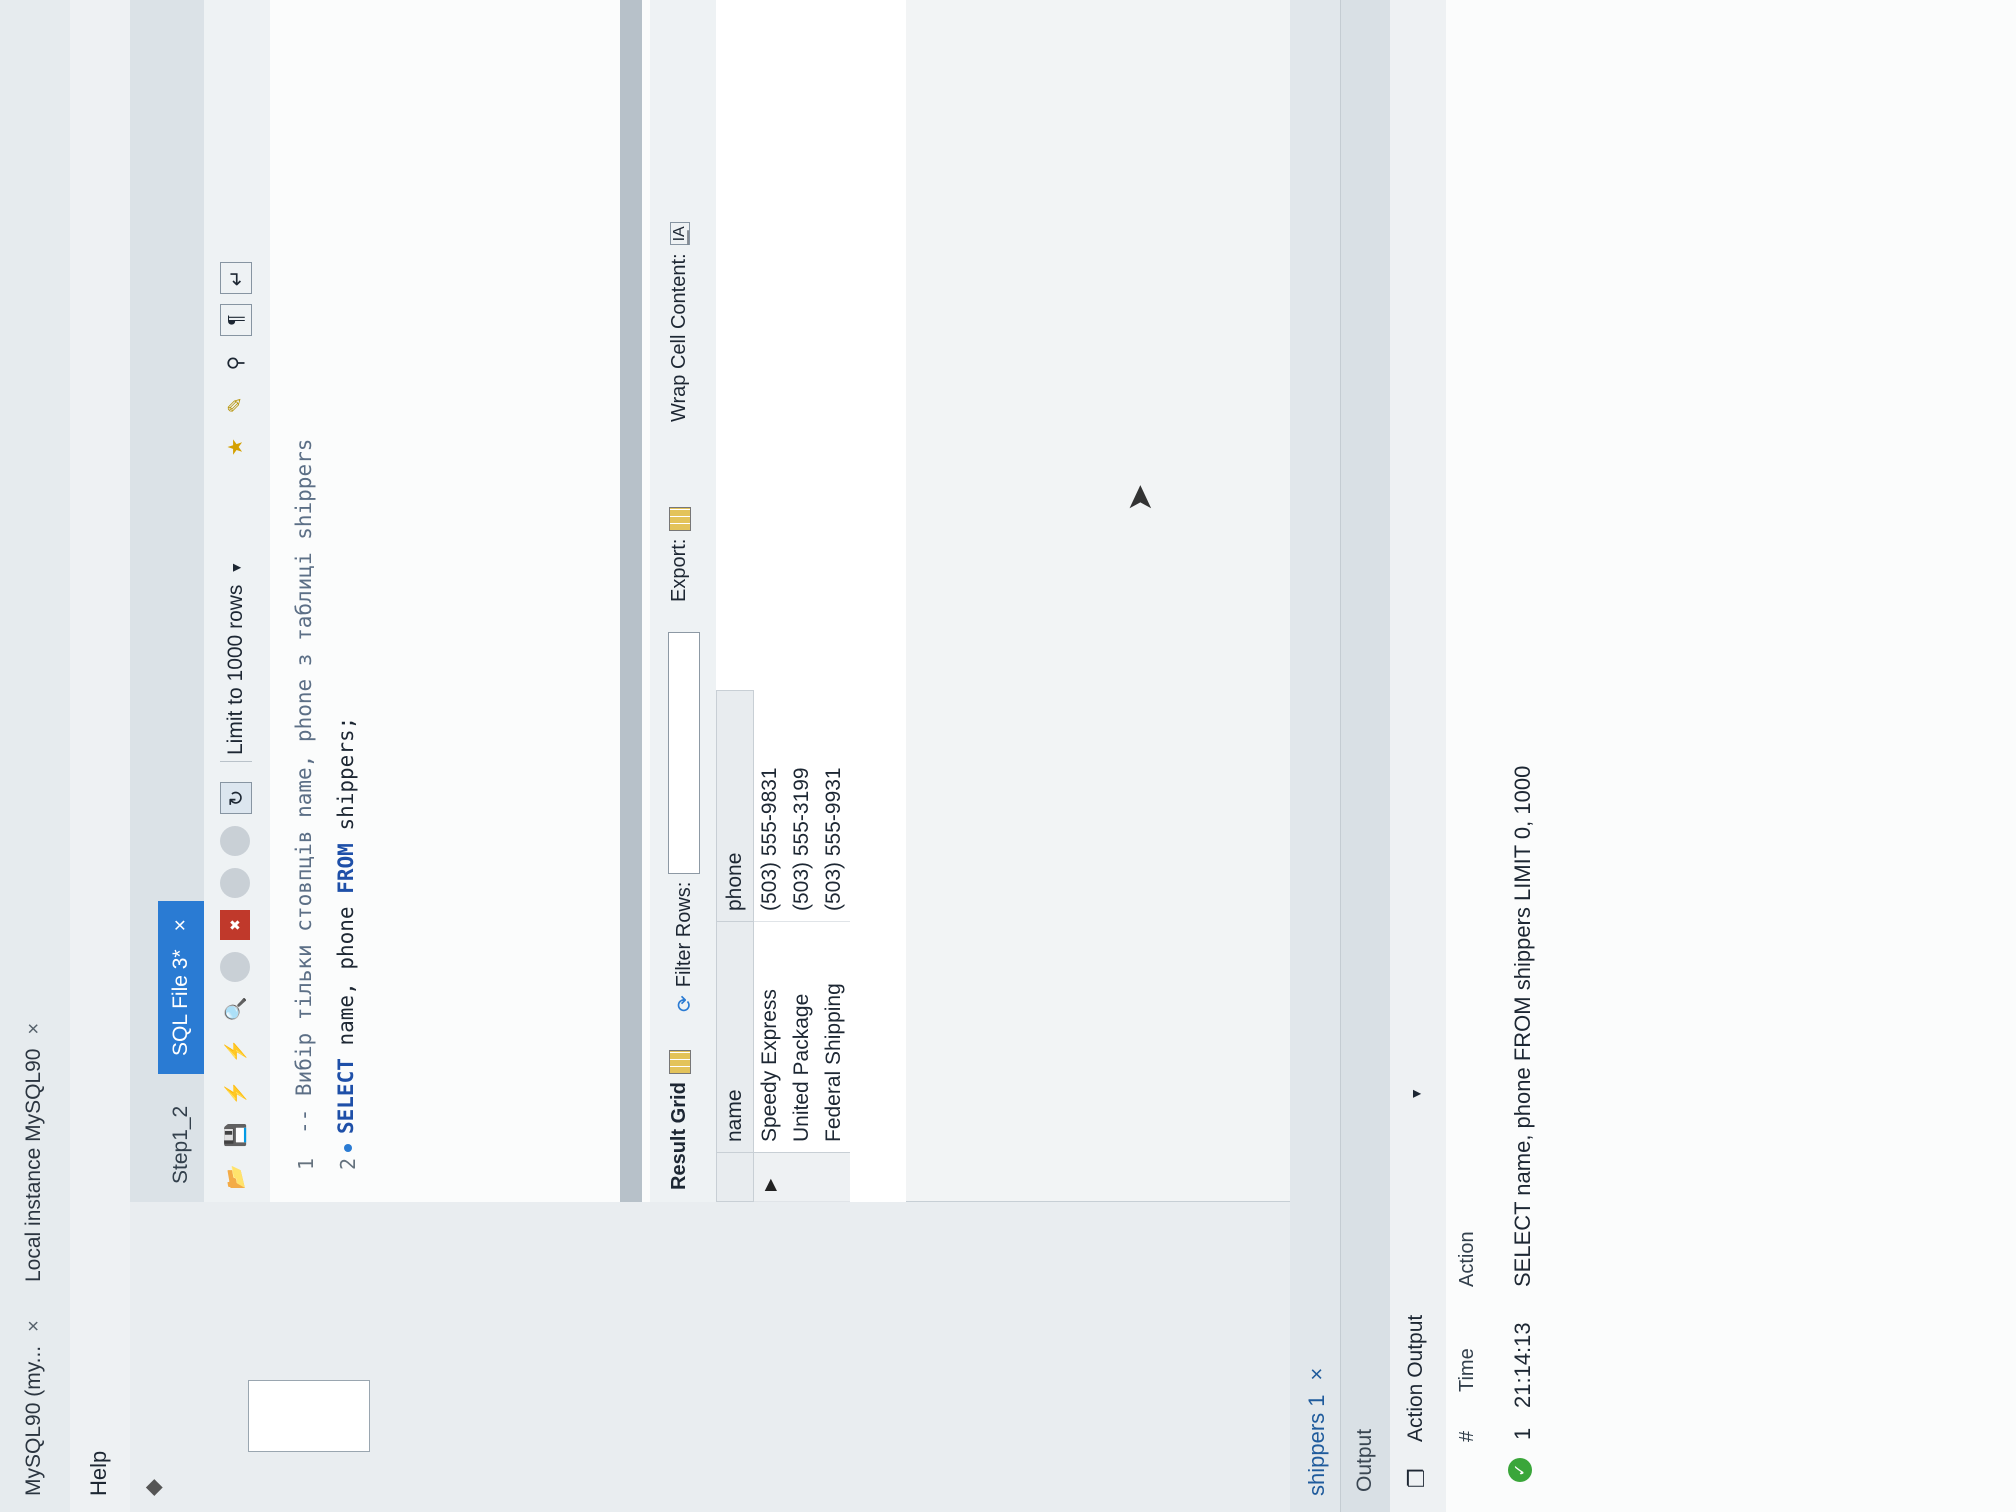  What do you see at coordinates (99, 1473) in the screenshot?
I see `menu-help: Help` at bounding box center [99, 1473].